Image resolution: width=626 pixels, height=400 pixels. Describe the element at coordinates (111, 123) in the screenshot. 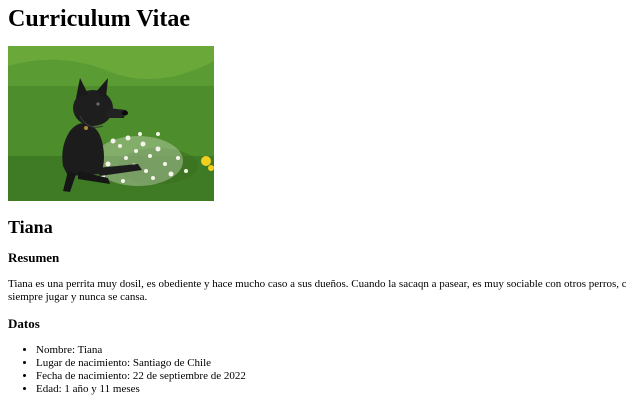

I see `dog-photo` at that location.